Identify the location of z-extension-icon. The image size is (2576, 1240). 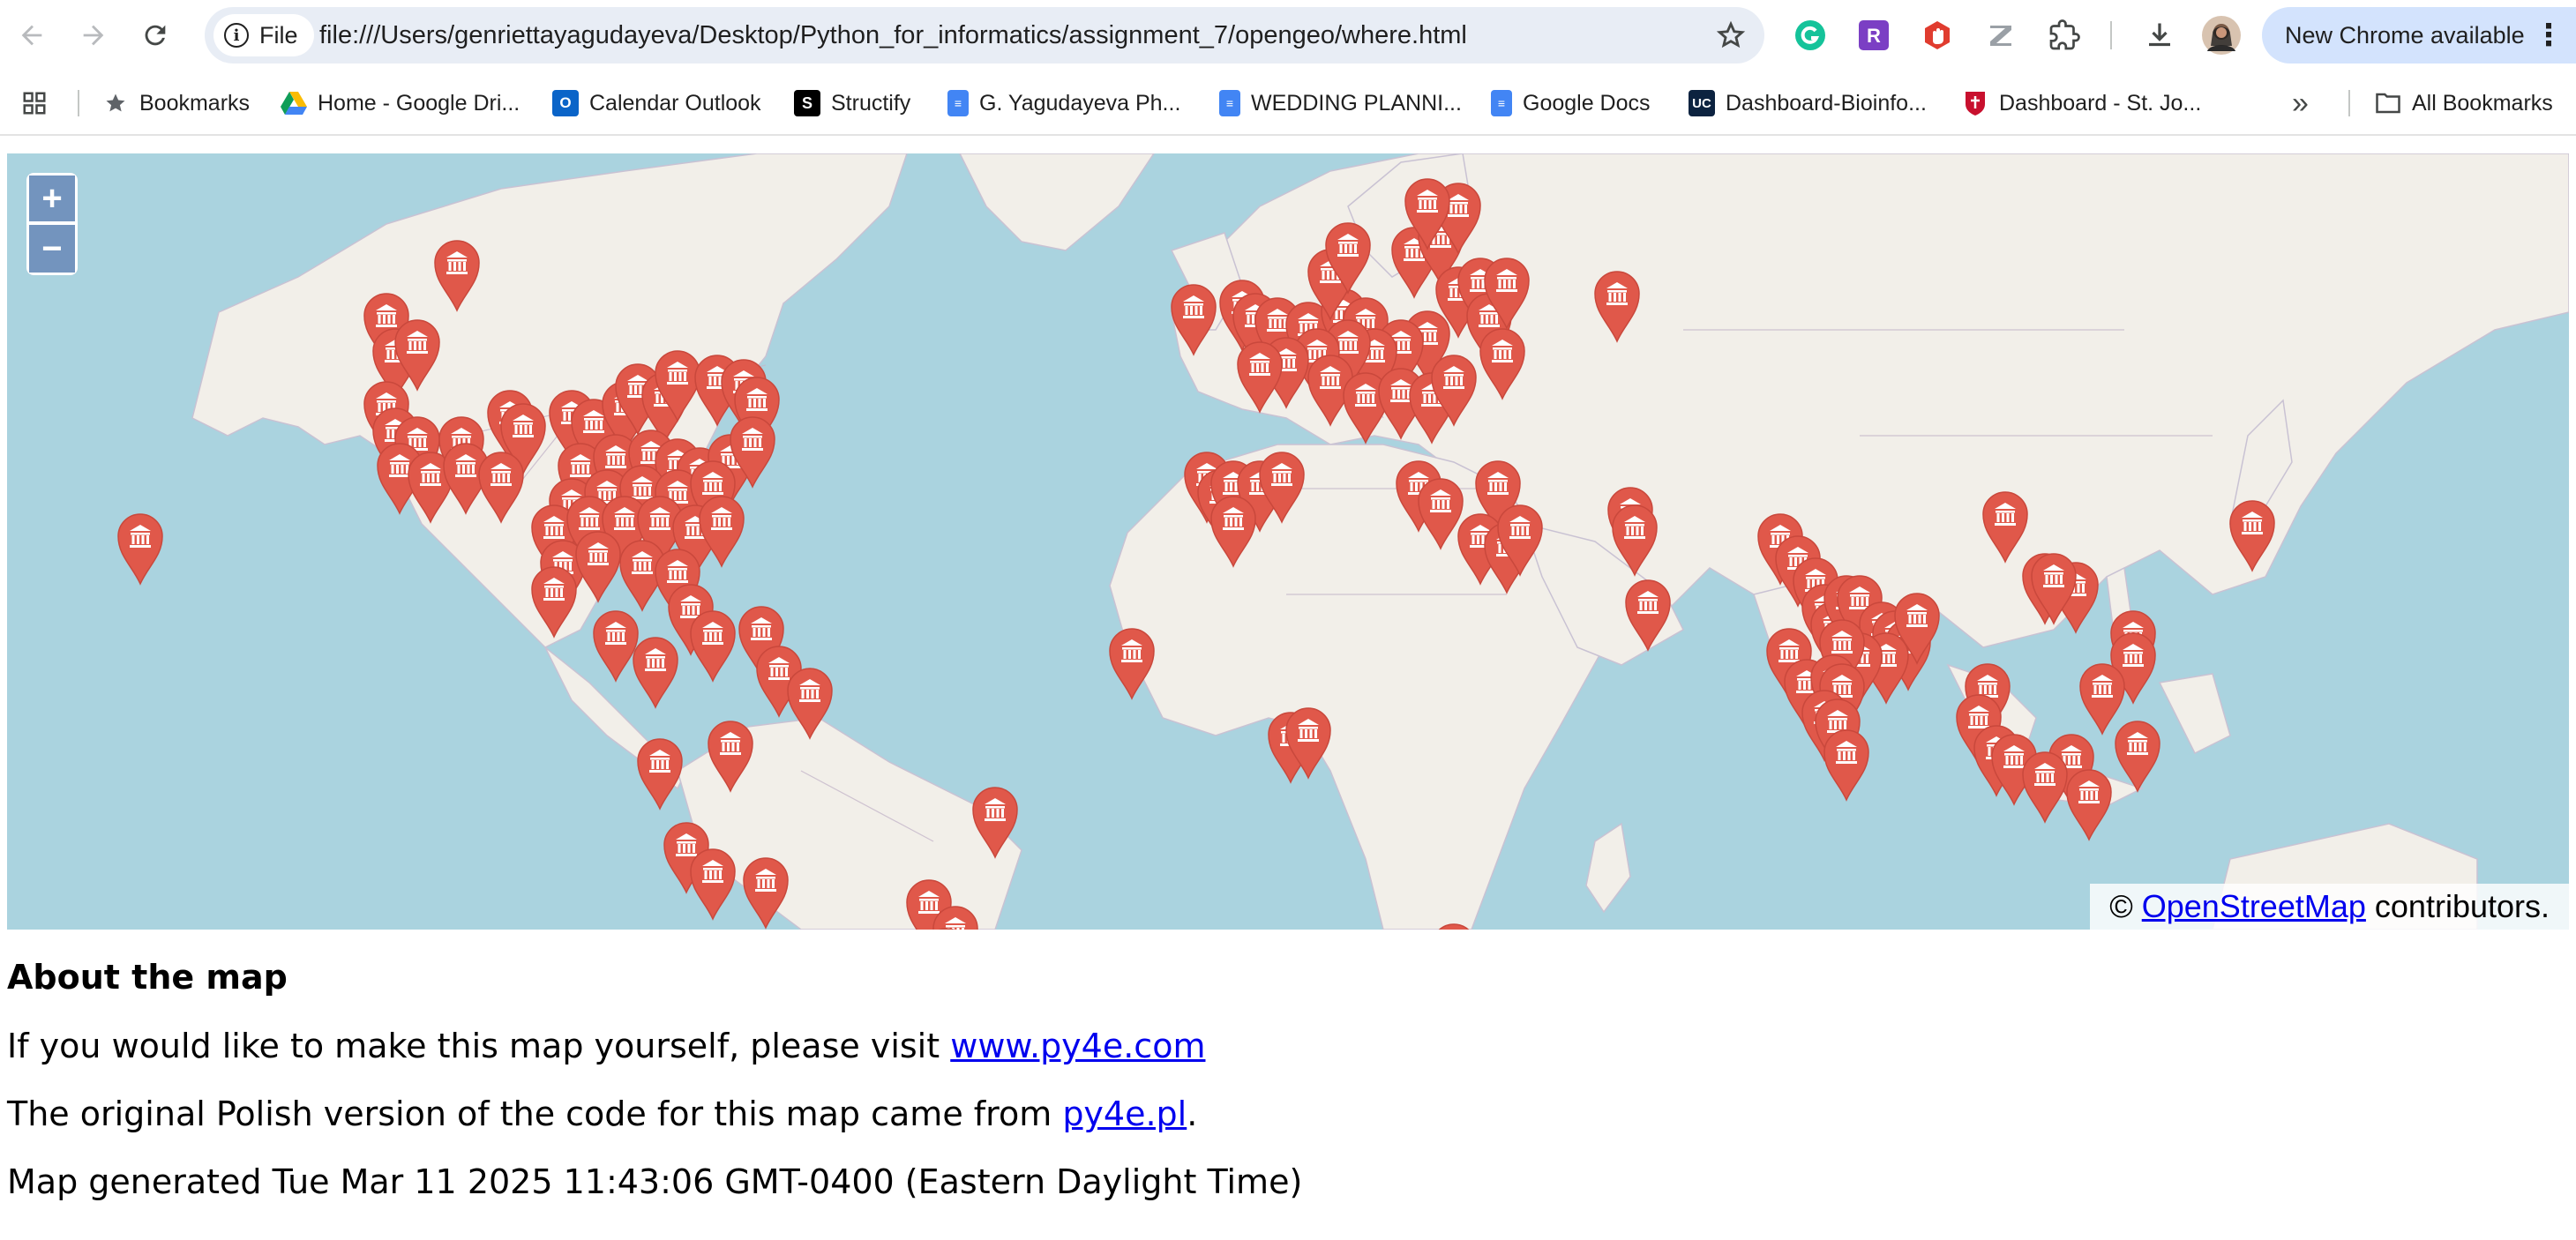
(2001, 35).